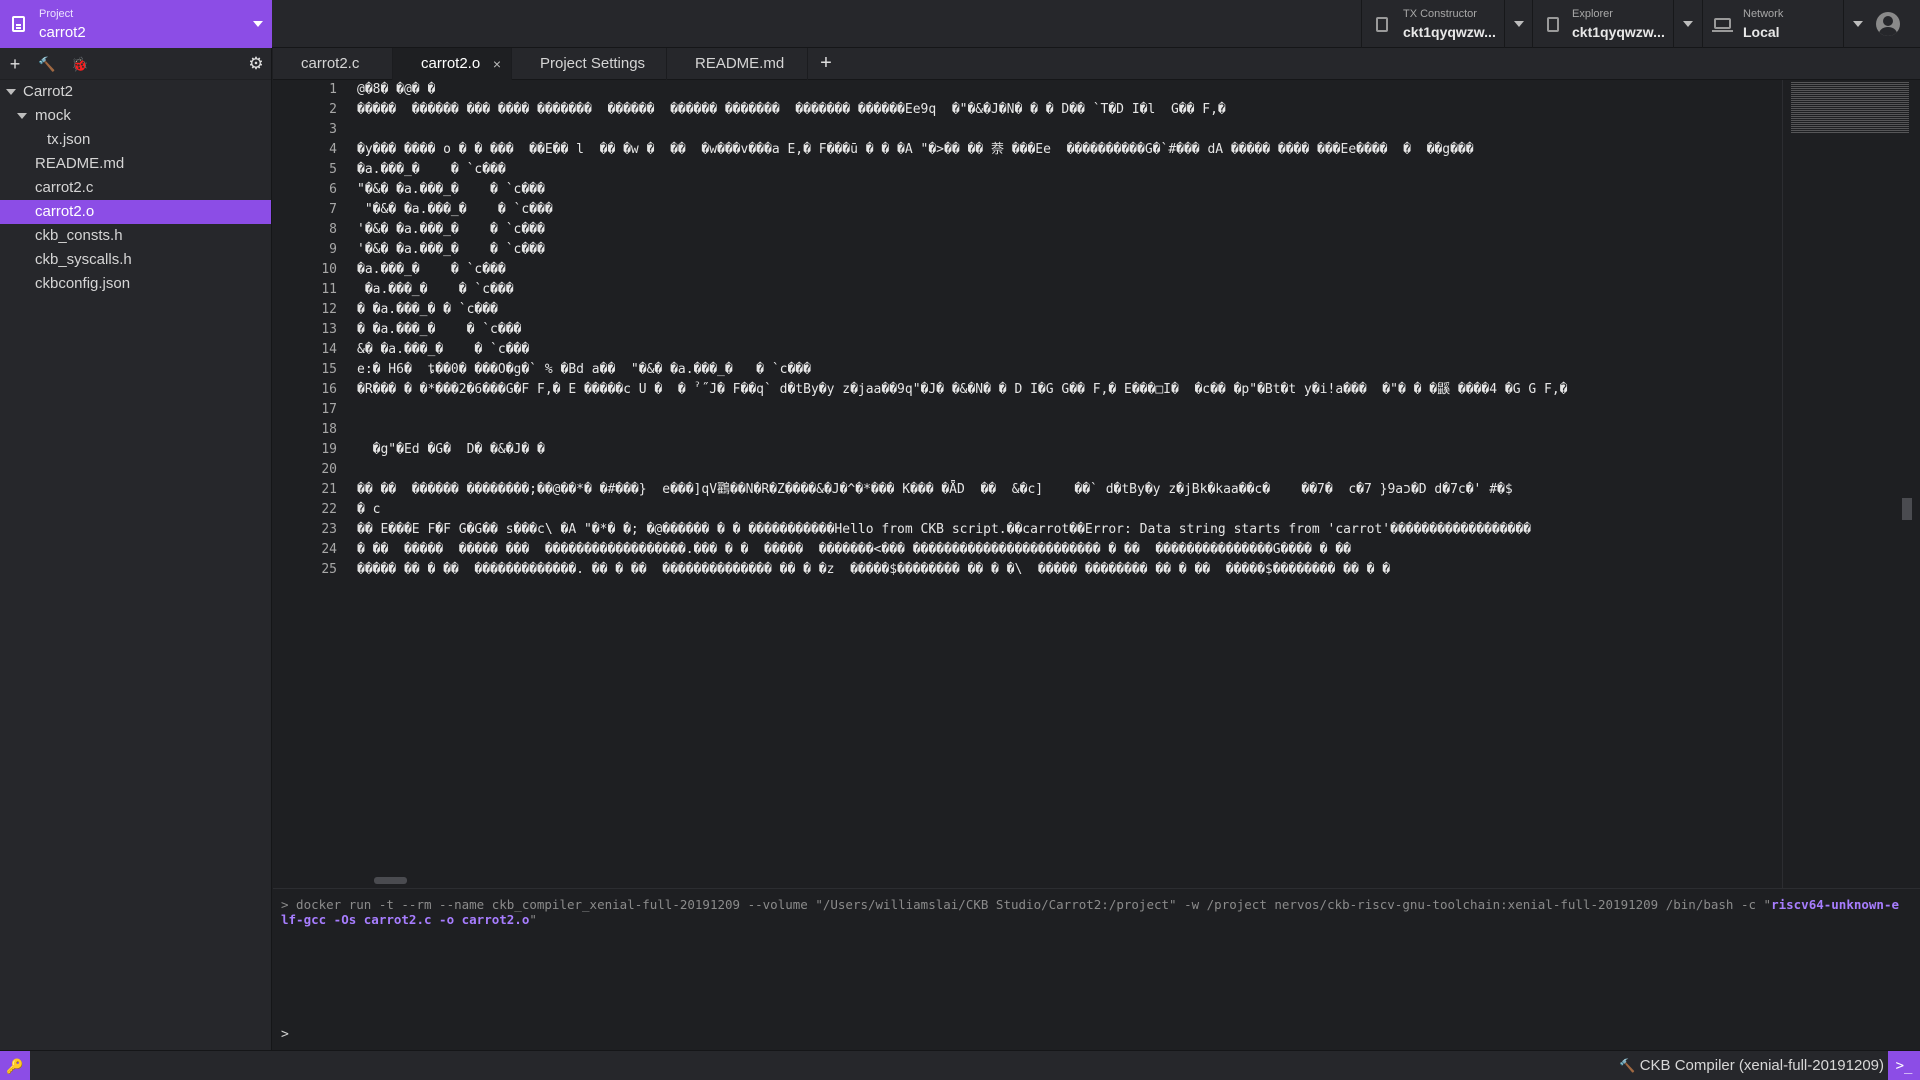 The image size is (1920, 1080). I want to click on file-icon, so click(1553, 24).